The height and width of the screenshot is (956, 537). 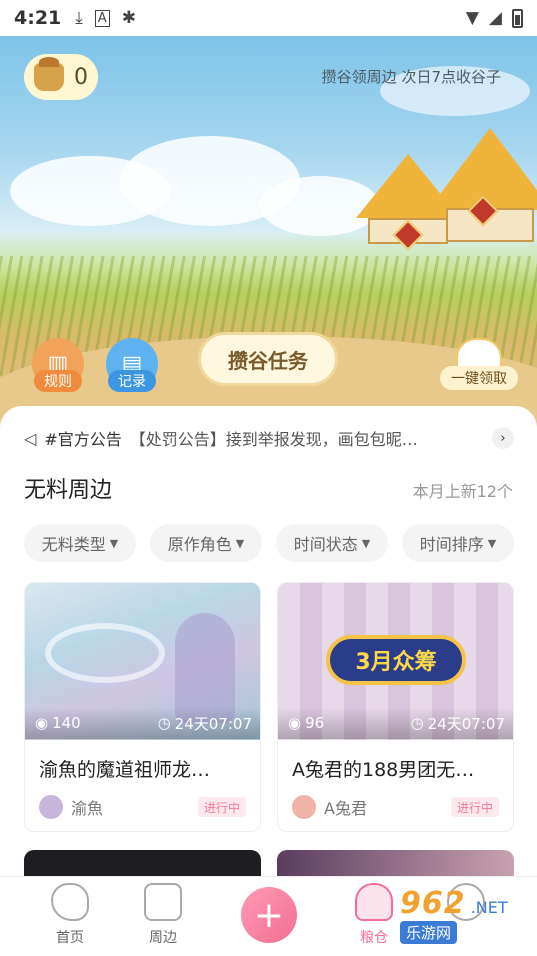 I want to click on records-label: 记录, so click(x=132, y=381).